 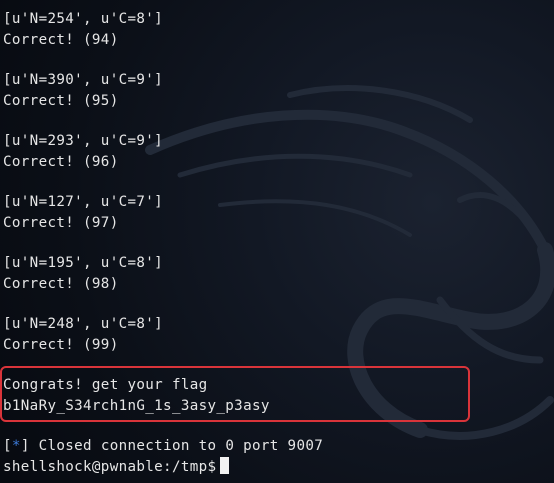 I want to click on query-line: [u'N=248', u'C=8'], so click(x=83, y=324).